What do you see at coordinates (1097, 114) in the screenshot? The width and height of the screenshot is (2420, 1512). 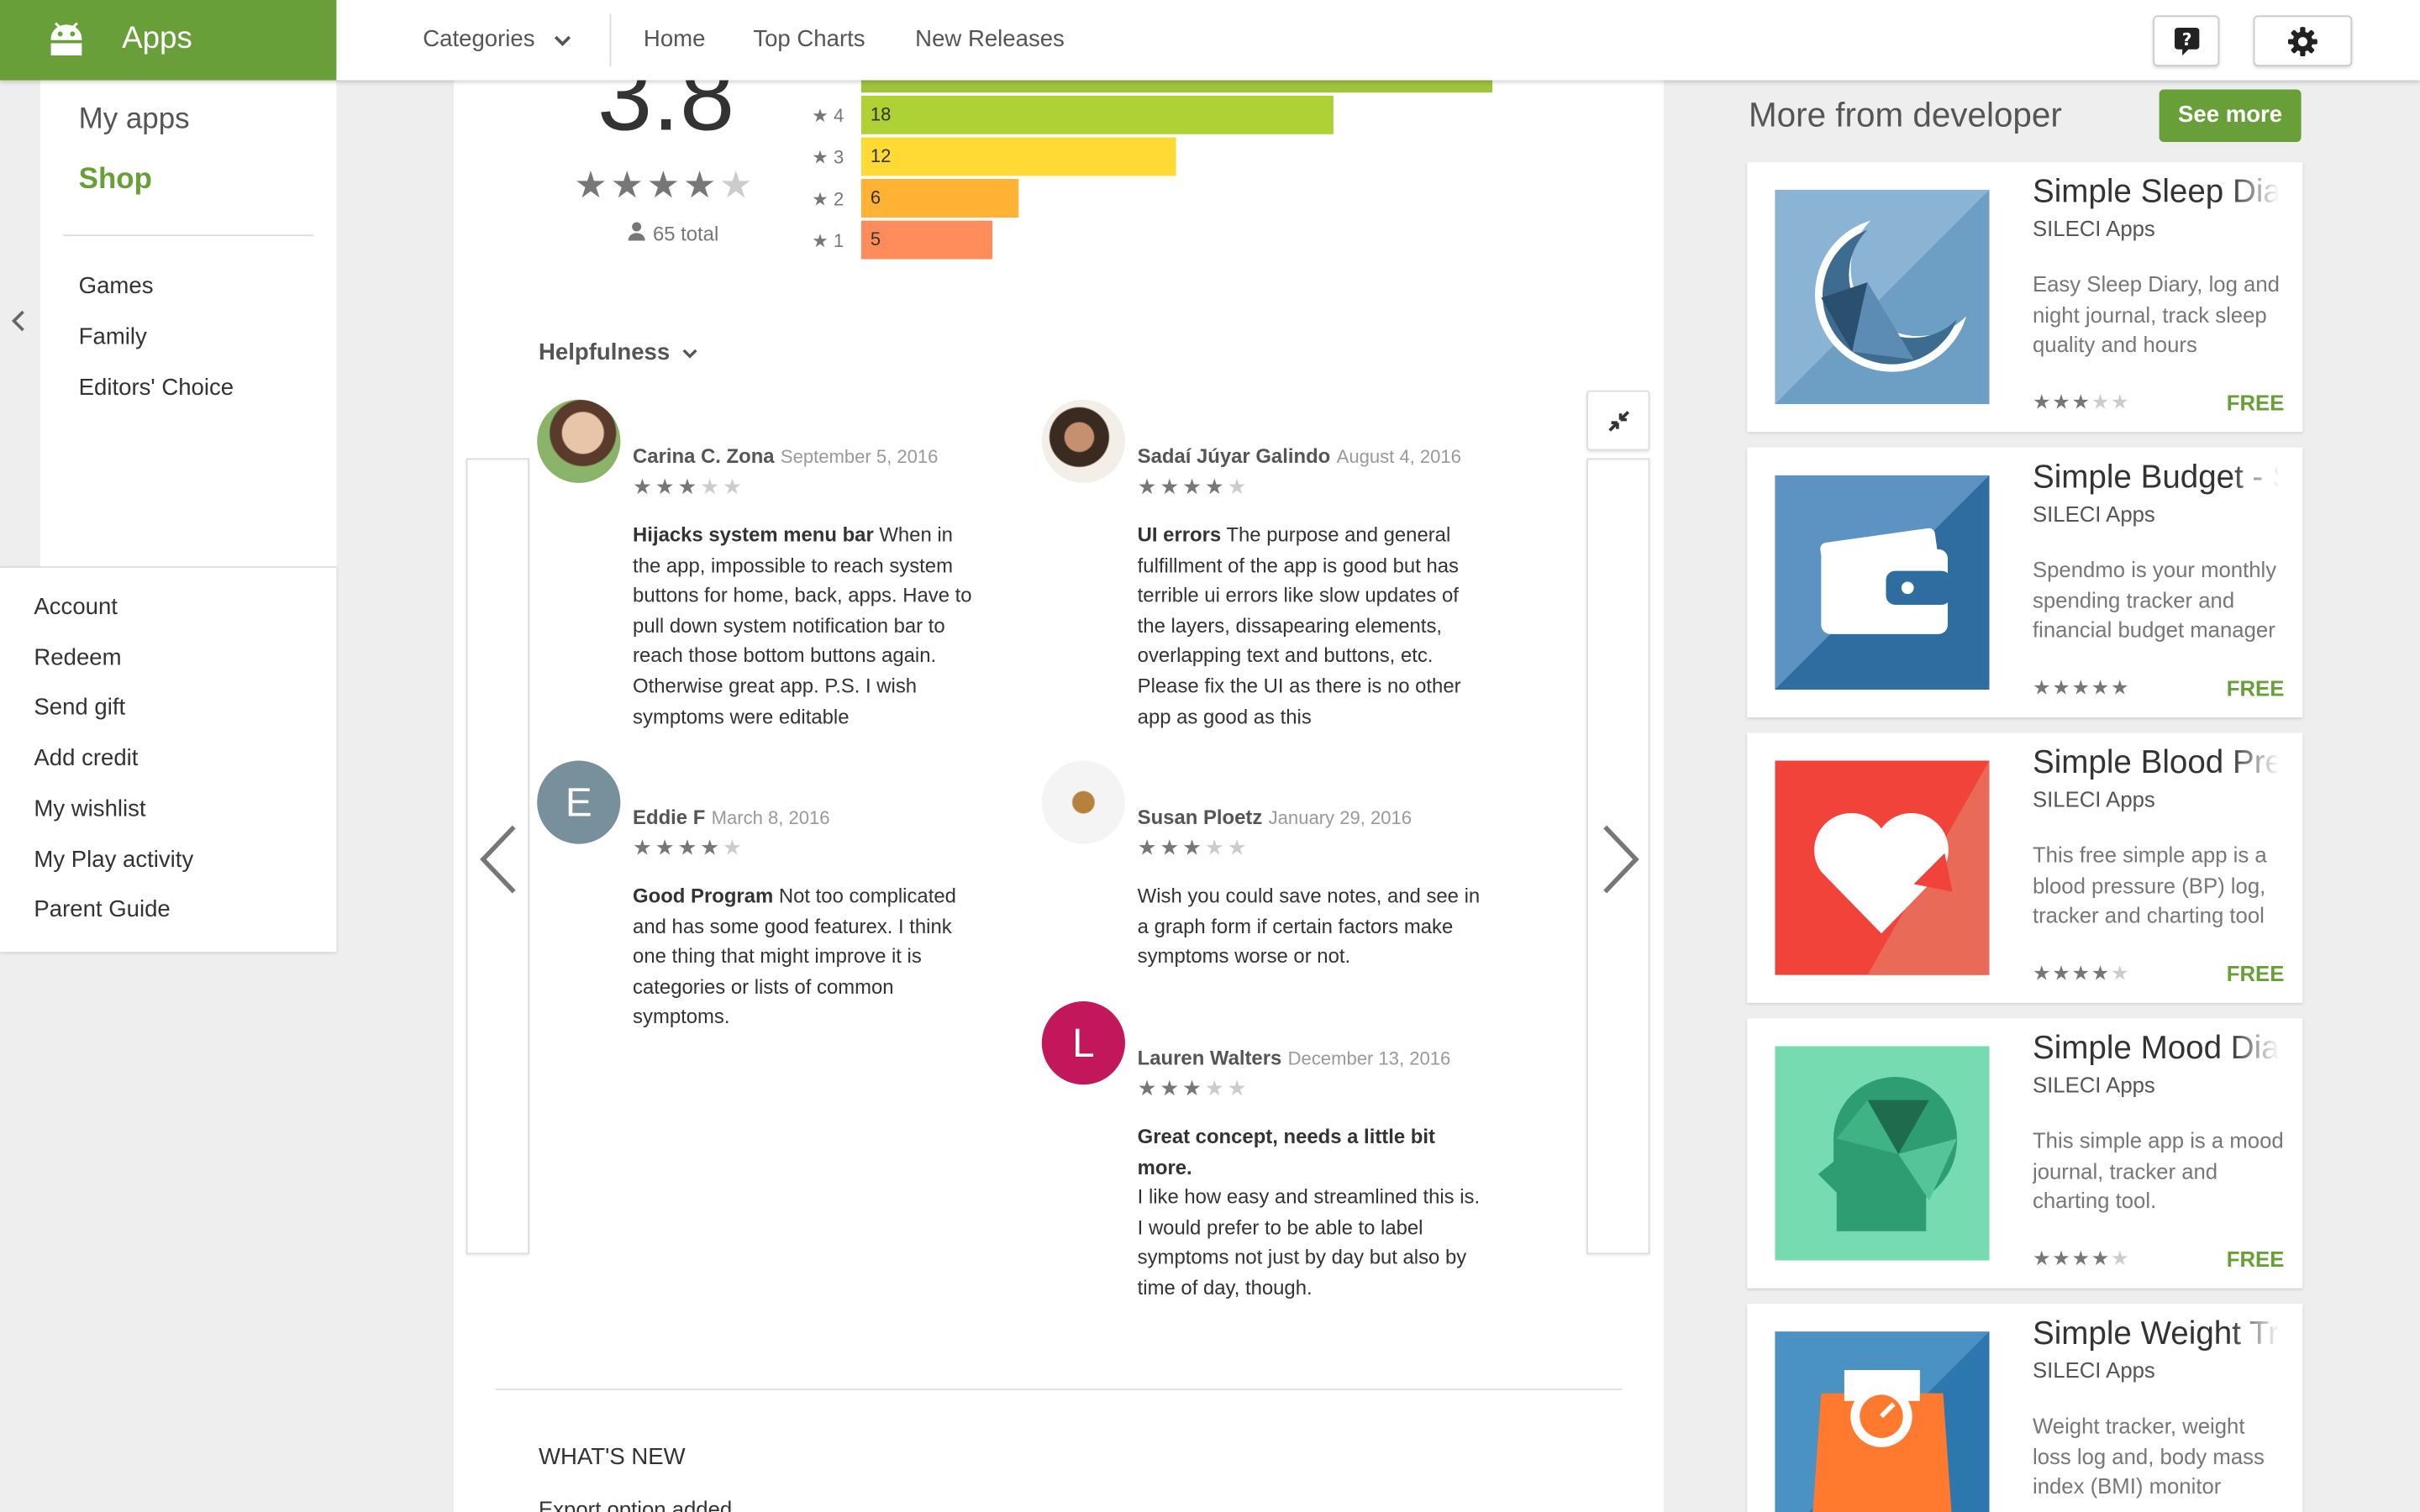 I see `histogram-bar-4: 18` at bounding box center [1097, 114].